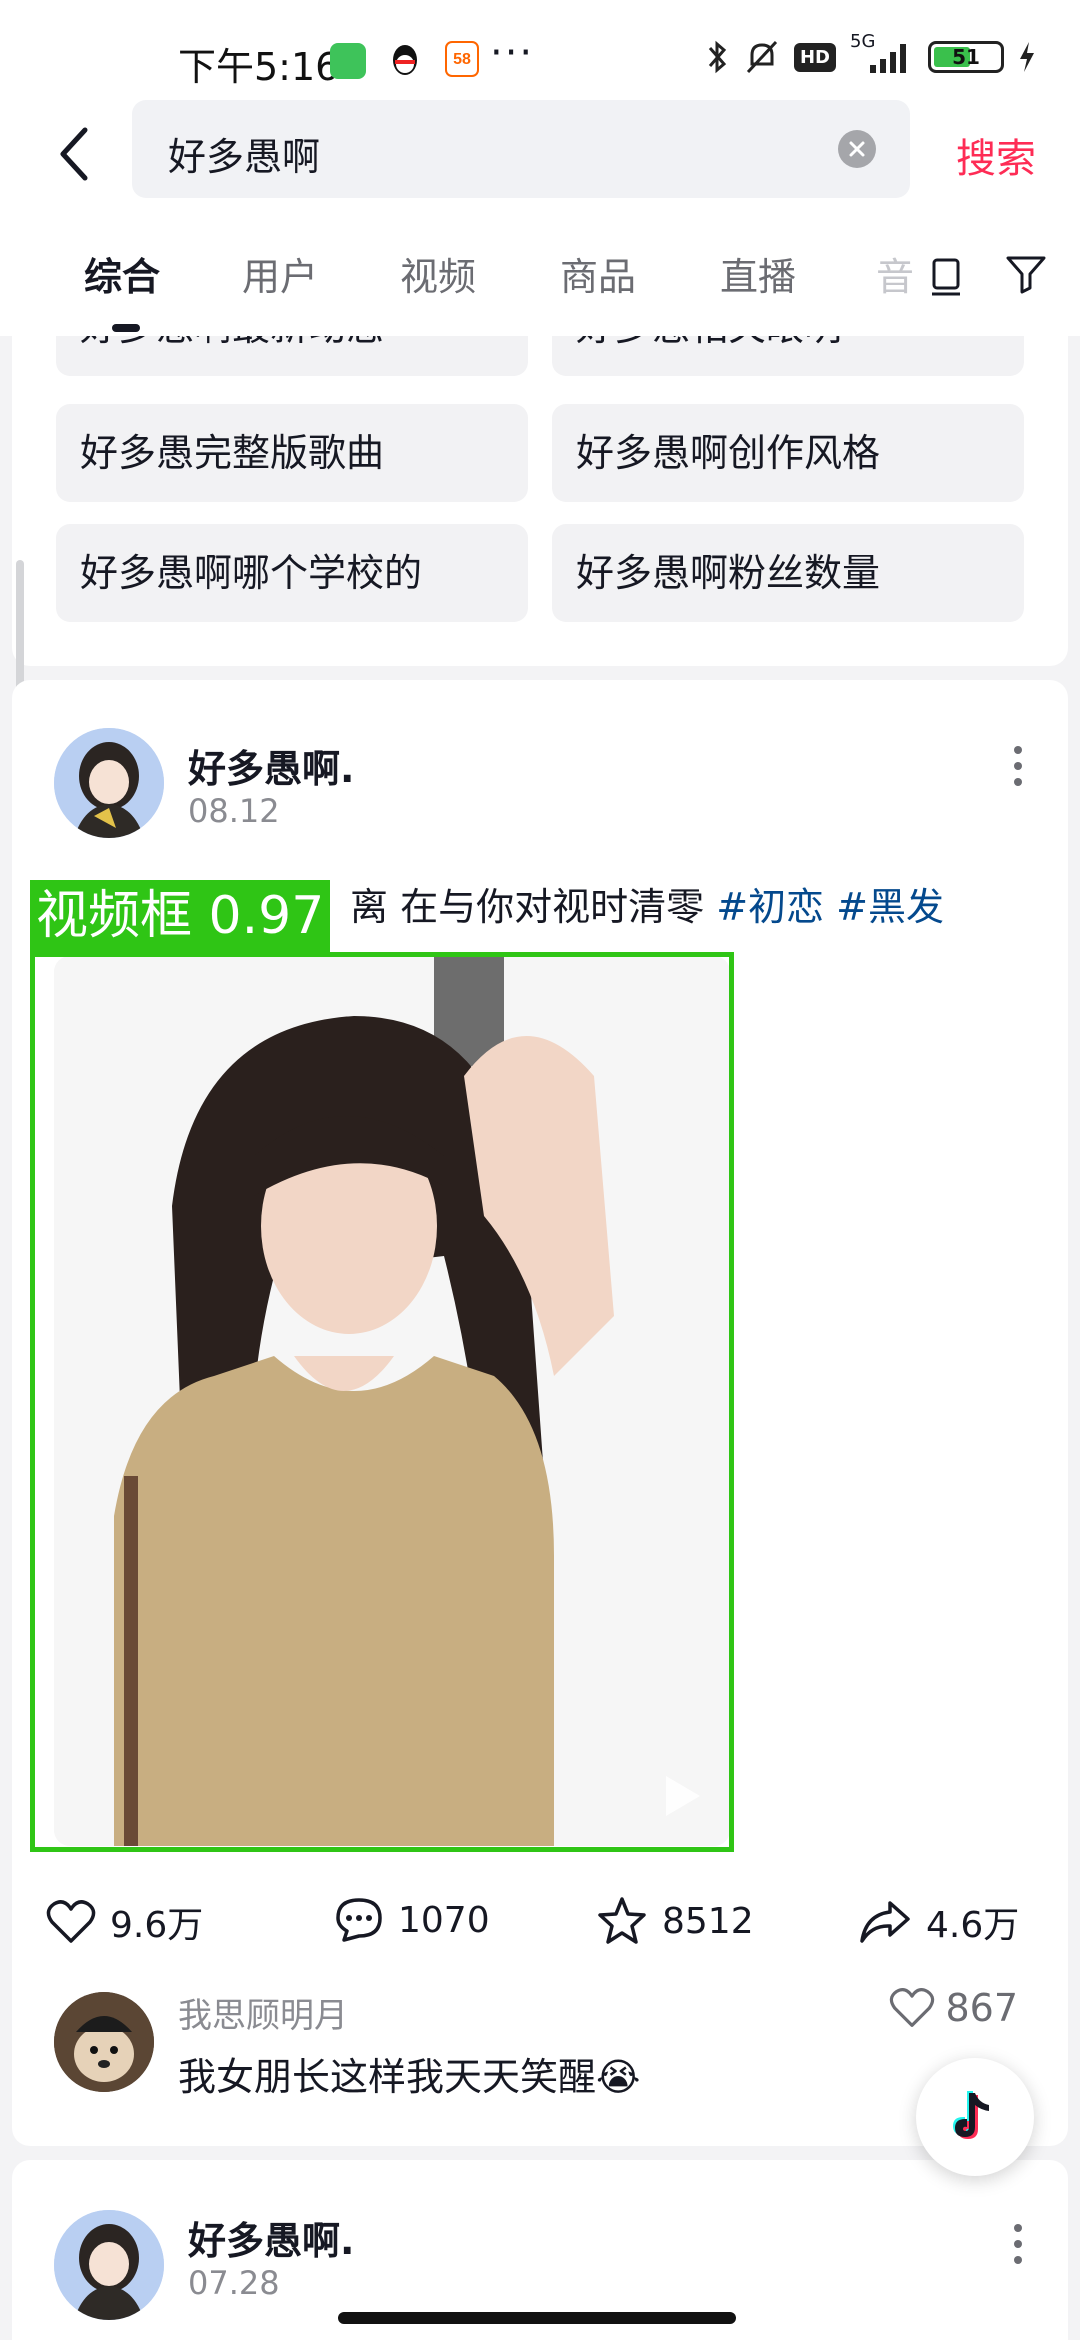  I want to click on suggestion-chip: 好多愚相关眼明, so click(788, 356).